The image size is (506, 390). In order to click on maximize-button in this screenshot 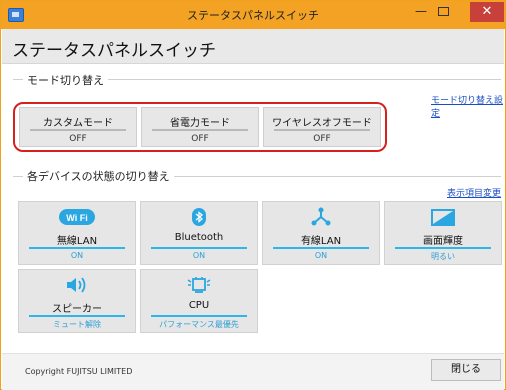, I will do `click(443, 12)`.